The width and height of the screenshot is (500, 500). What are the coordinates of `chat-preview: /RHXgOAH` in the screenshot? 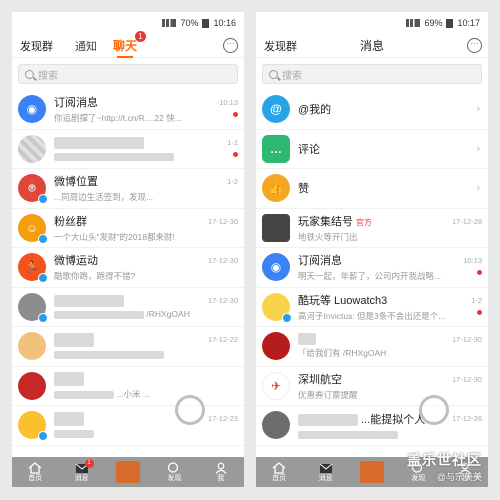 It's located at (168, 313).